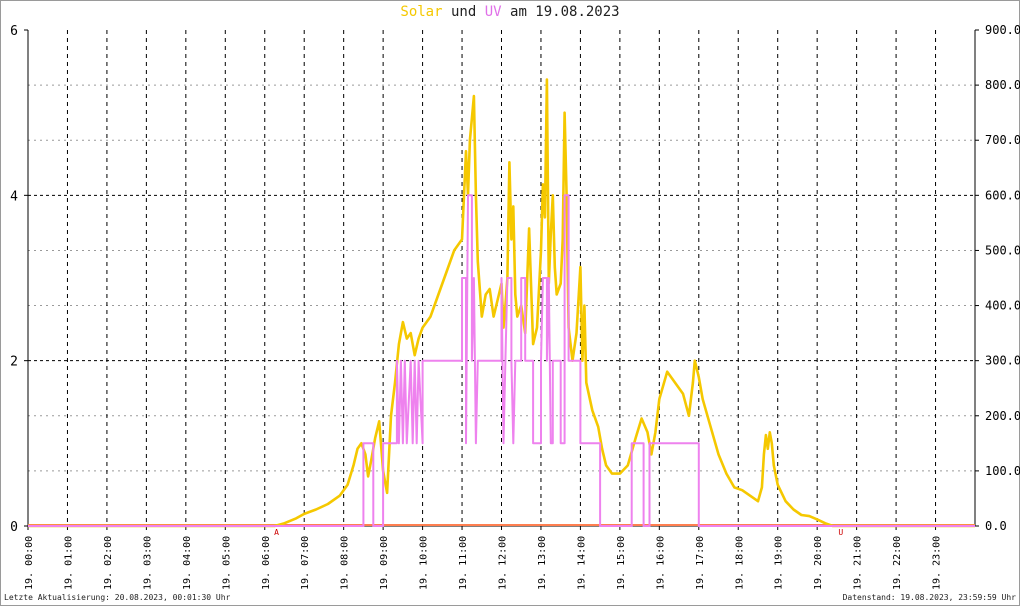 The height and width of the screenshot is (606, 1020). I want to click on y-right-tick-label: 900.0, so click(1002, 30).